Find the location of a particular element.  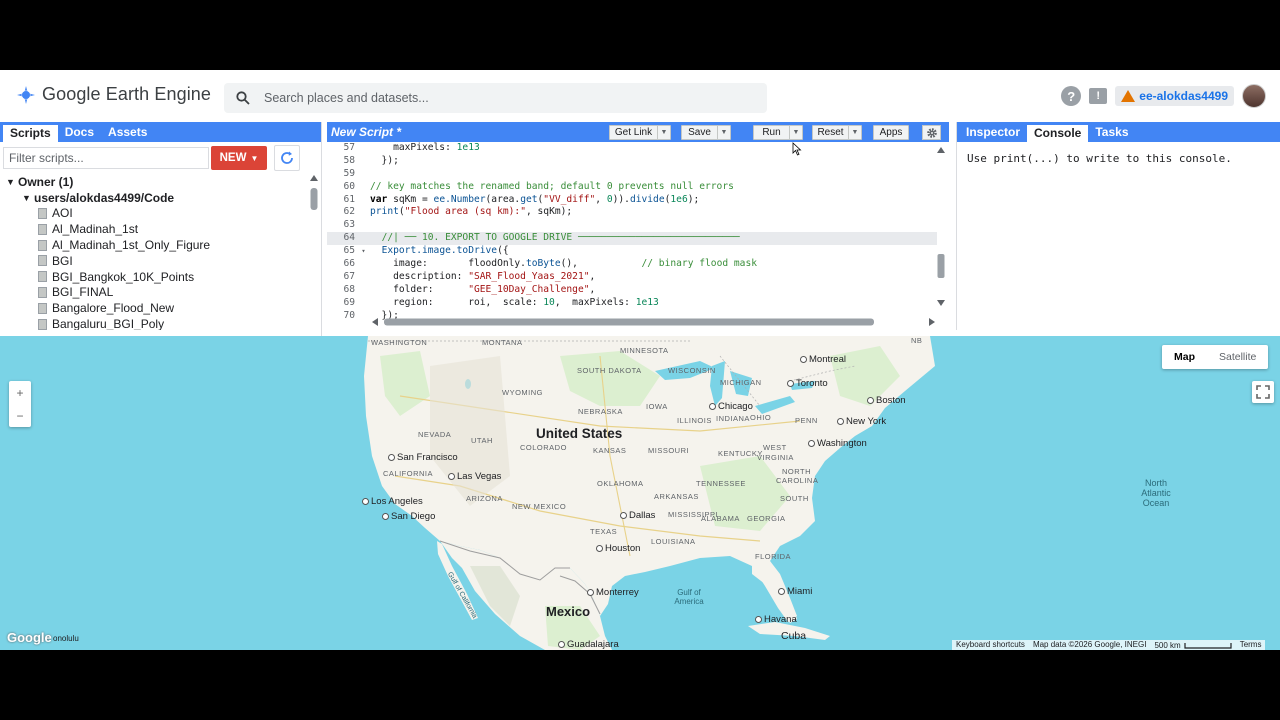

state-label: ILLINOIS is located at coordinates (694, 420).